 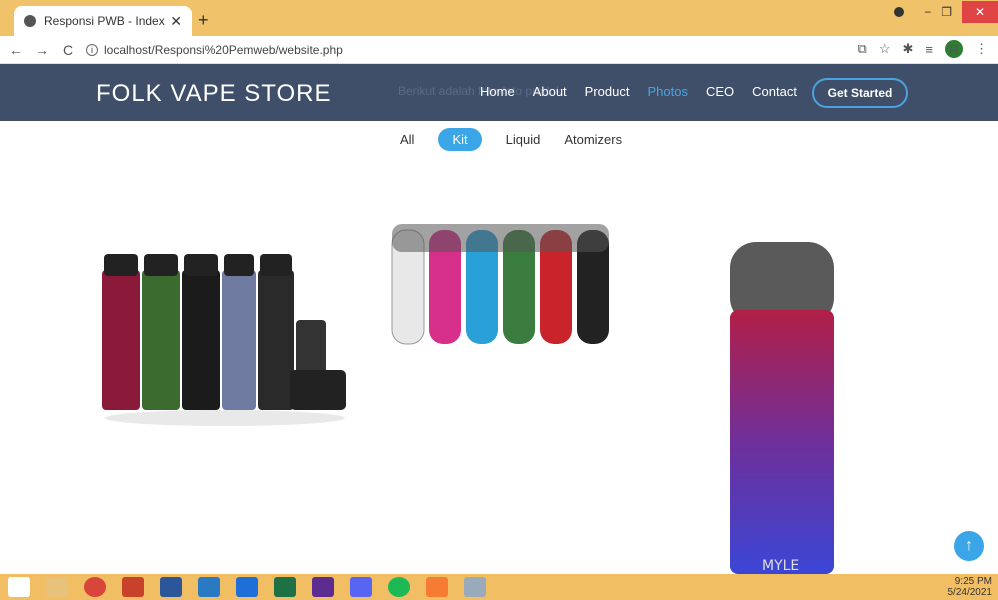 I want to click on back-button: ←, so click(x=16, y=50).